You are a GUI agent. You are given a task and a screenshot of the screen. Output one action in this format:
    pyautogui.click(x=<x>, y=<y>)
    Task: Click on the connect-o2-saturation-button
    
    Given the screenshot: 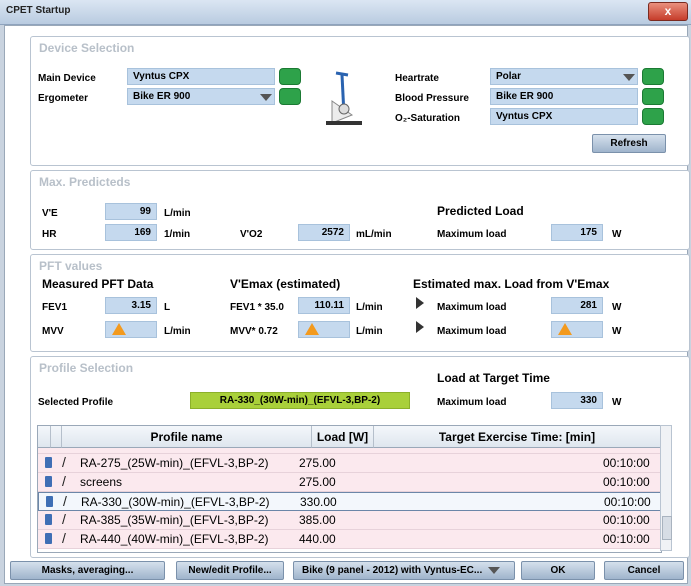 What is the action you would take?
    pyautogui.click(x=653, y=116)
    